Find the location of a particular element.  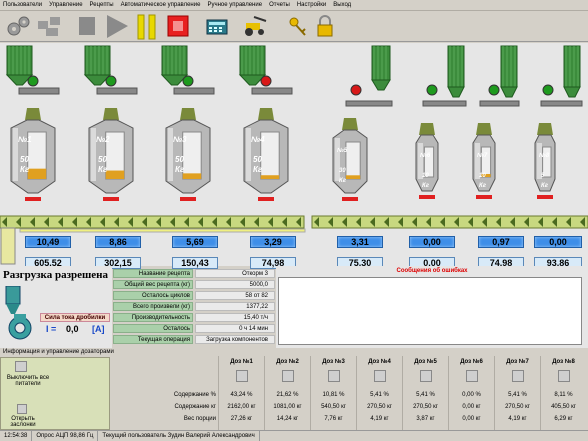

hopper-label: №1 is located at coordinates (25, 139).